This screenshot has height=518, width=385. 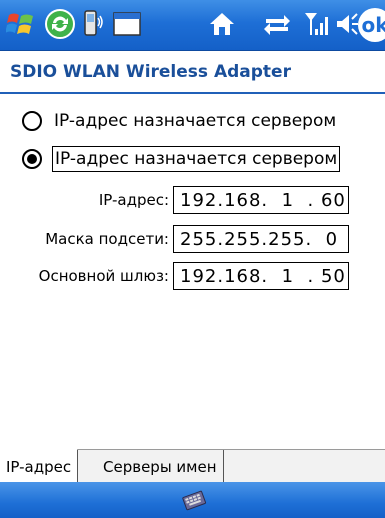 What do you see at coordinates (60, 24) in the screenshot?
I see `sync-icon` at bounding box center [60, 24].